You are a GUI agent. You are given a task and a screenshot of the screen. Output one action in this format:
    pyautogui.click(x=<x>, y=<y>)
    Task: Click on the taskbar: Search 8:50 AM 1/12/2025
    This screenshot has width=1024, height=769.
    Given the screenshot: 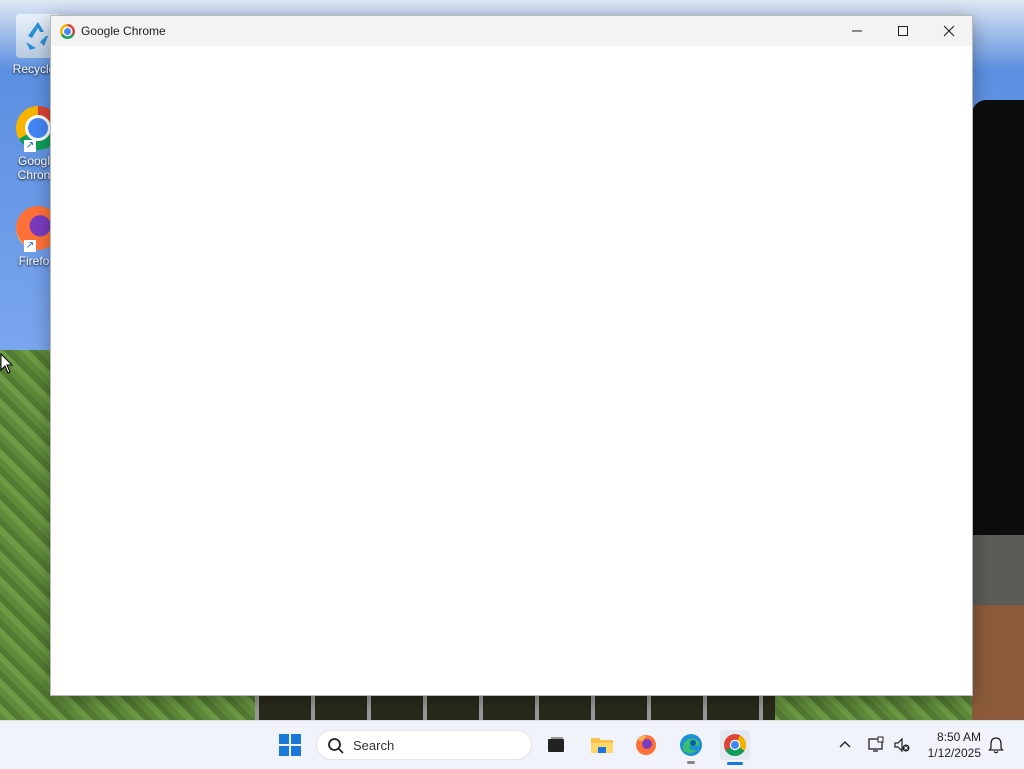 What is the action you would take?
    pyautogui.click(x=512, y=744)
    